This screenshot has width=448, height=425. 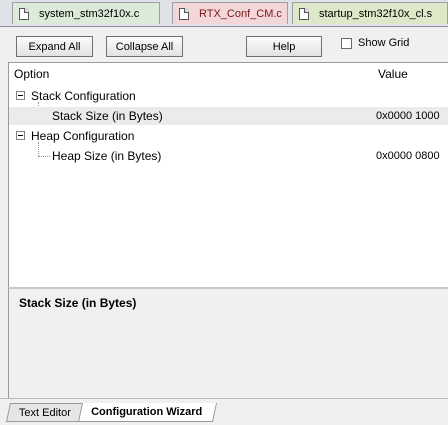 What do you see at coordinates (240, 13) in the screenshot?
I see `file-tab-label: RTX_Conf_CM.c` at bounding box center [240, 13].